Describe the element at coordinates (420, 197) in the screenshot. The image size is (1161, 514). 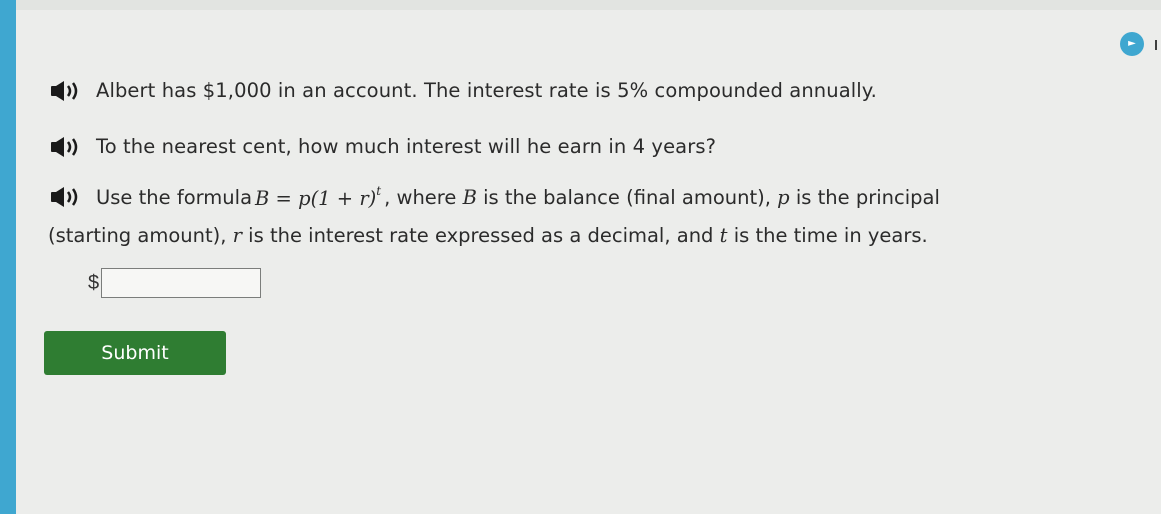
I see `formula-where: , where` at that location.